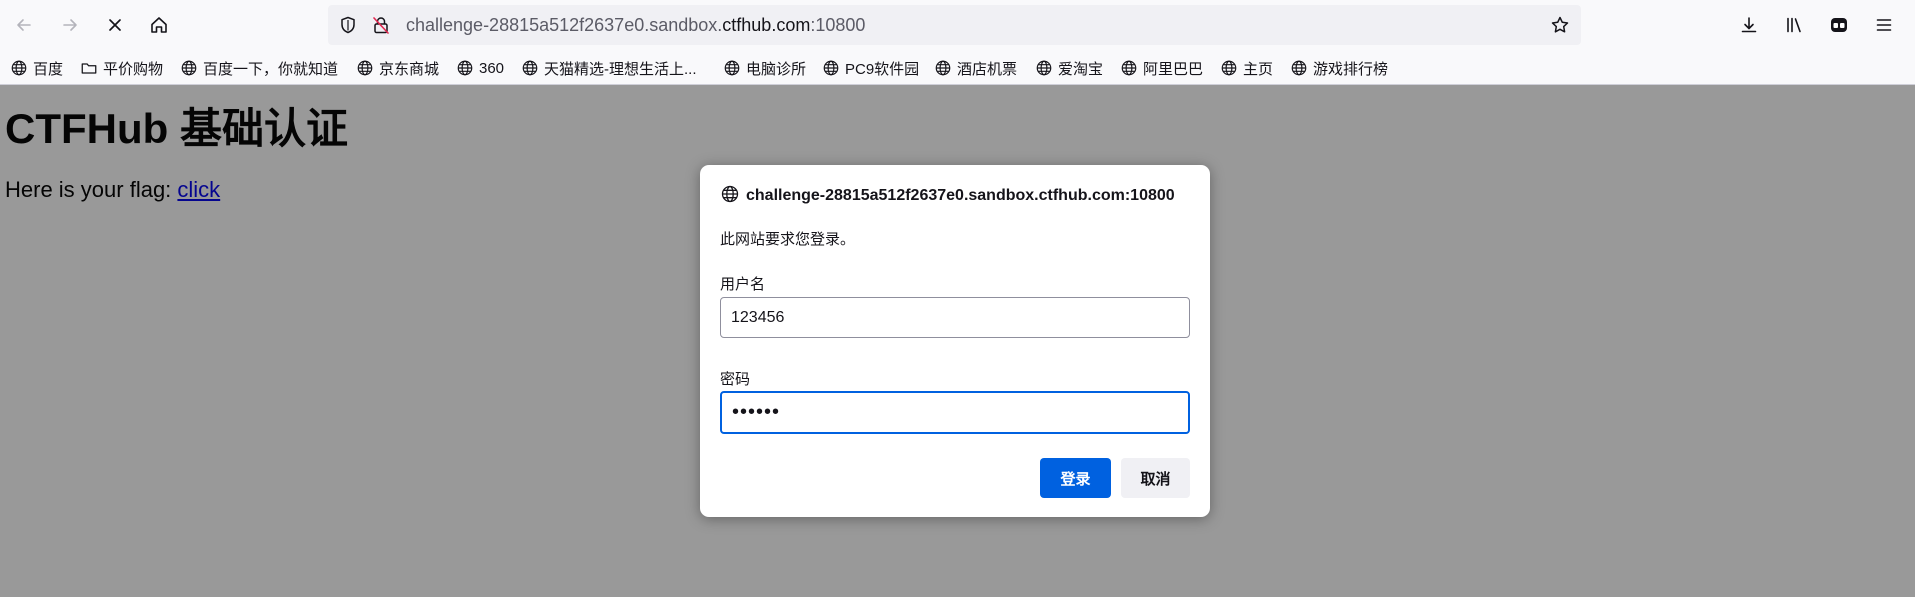  I want to click on bookmark-label: 百度一下，你就知道, so click(271, 69).